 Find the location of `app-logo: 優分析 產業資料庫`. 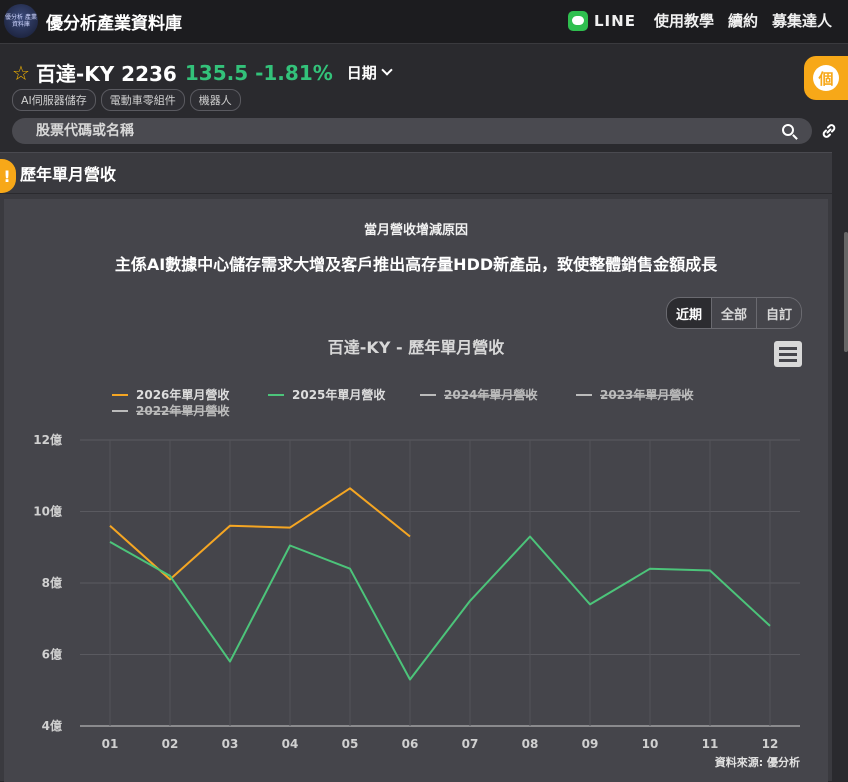

app-logo: 優分析 產業資料庫 is located at coordinates (21, 21).